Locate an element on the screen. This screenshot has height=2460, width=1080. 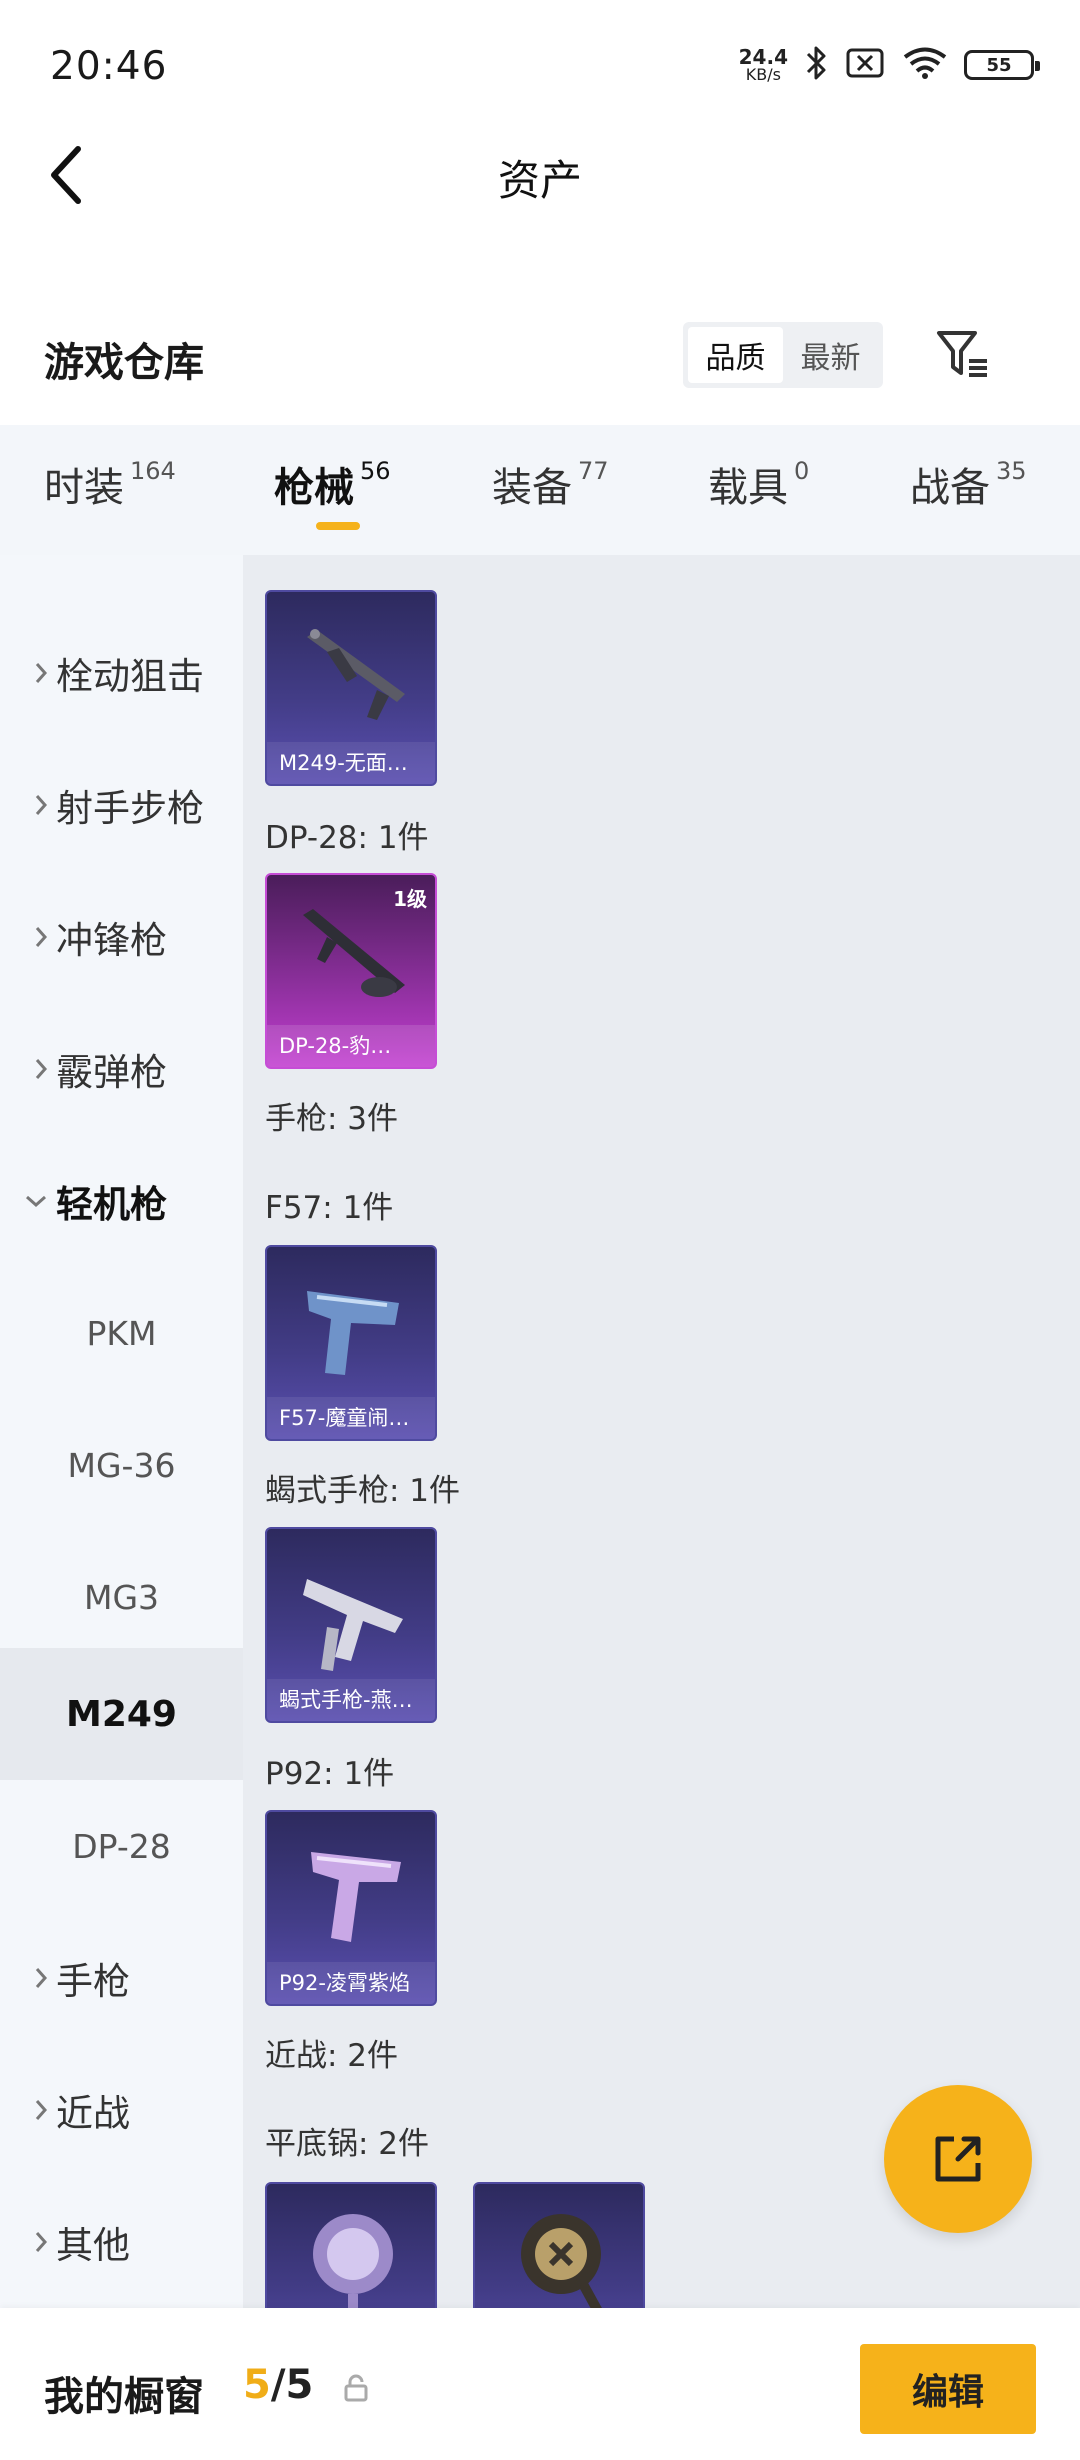
item-card-name: P92-凌霄紫焰 is located at coordinates (351, 1983).